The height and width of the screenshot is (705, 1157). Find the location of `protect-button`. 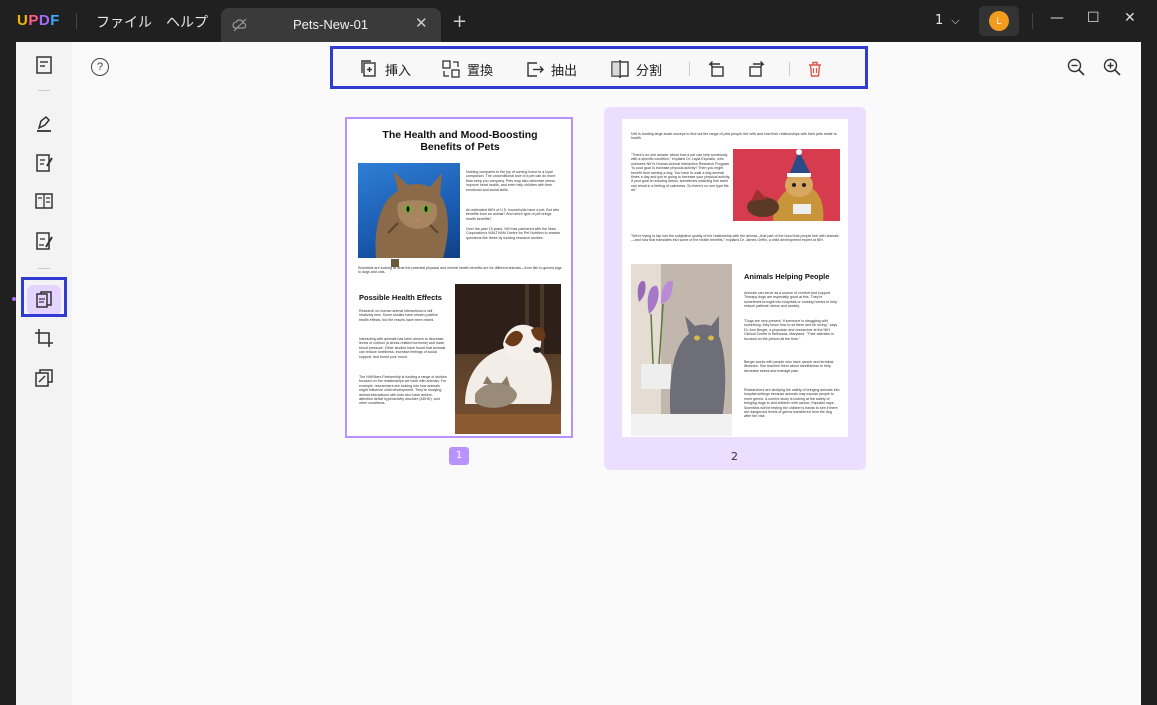

protect-button is located at coordinates (44, 378).